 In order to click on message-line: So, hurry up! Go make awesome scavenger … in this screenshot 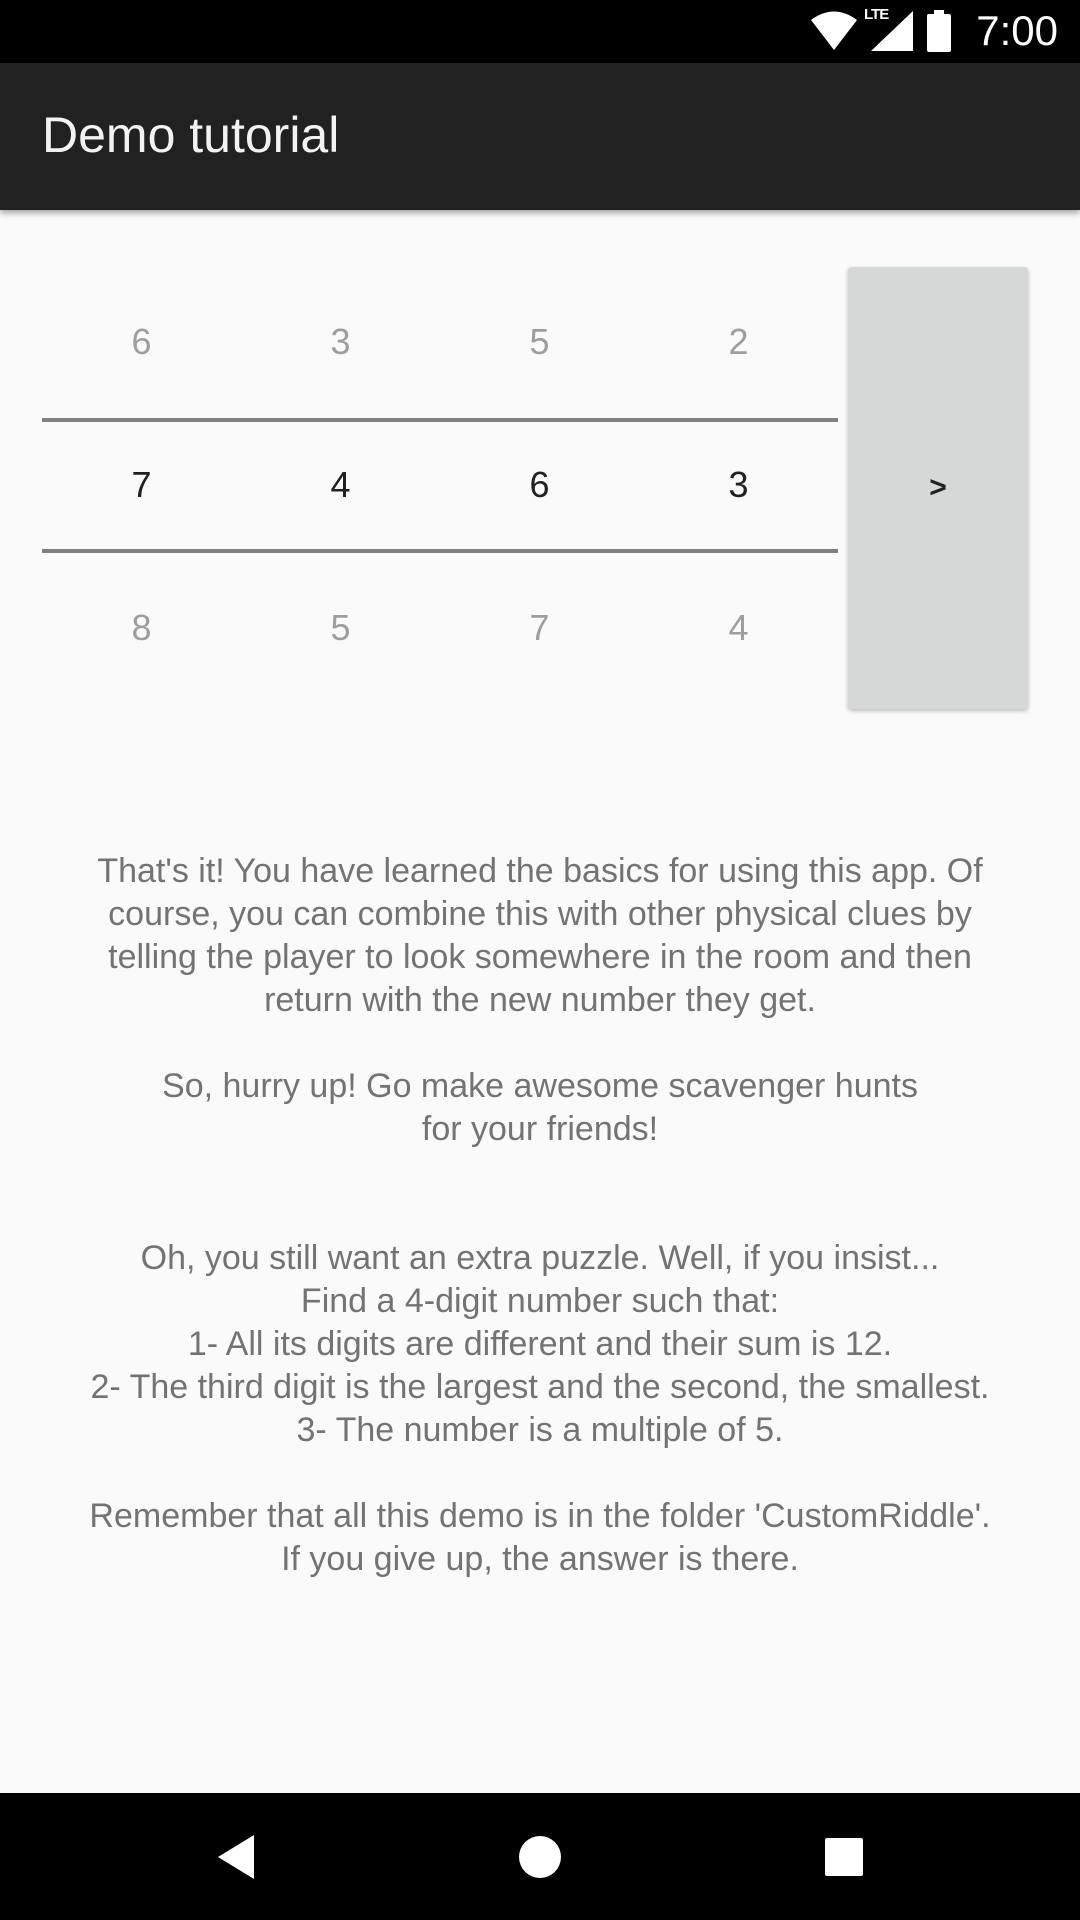, I will do `click(540, 1086)`.